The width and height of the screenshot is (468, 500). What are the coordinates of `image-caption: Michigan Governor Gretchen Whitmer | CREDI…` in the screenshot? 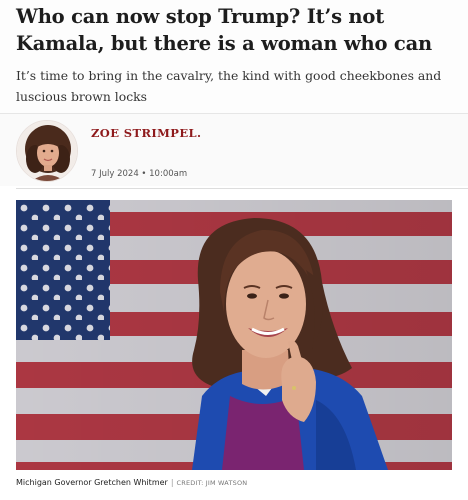 It's located at (131, 482).